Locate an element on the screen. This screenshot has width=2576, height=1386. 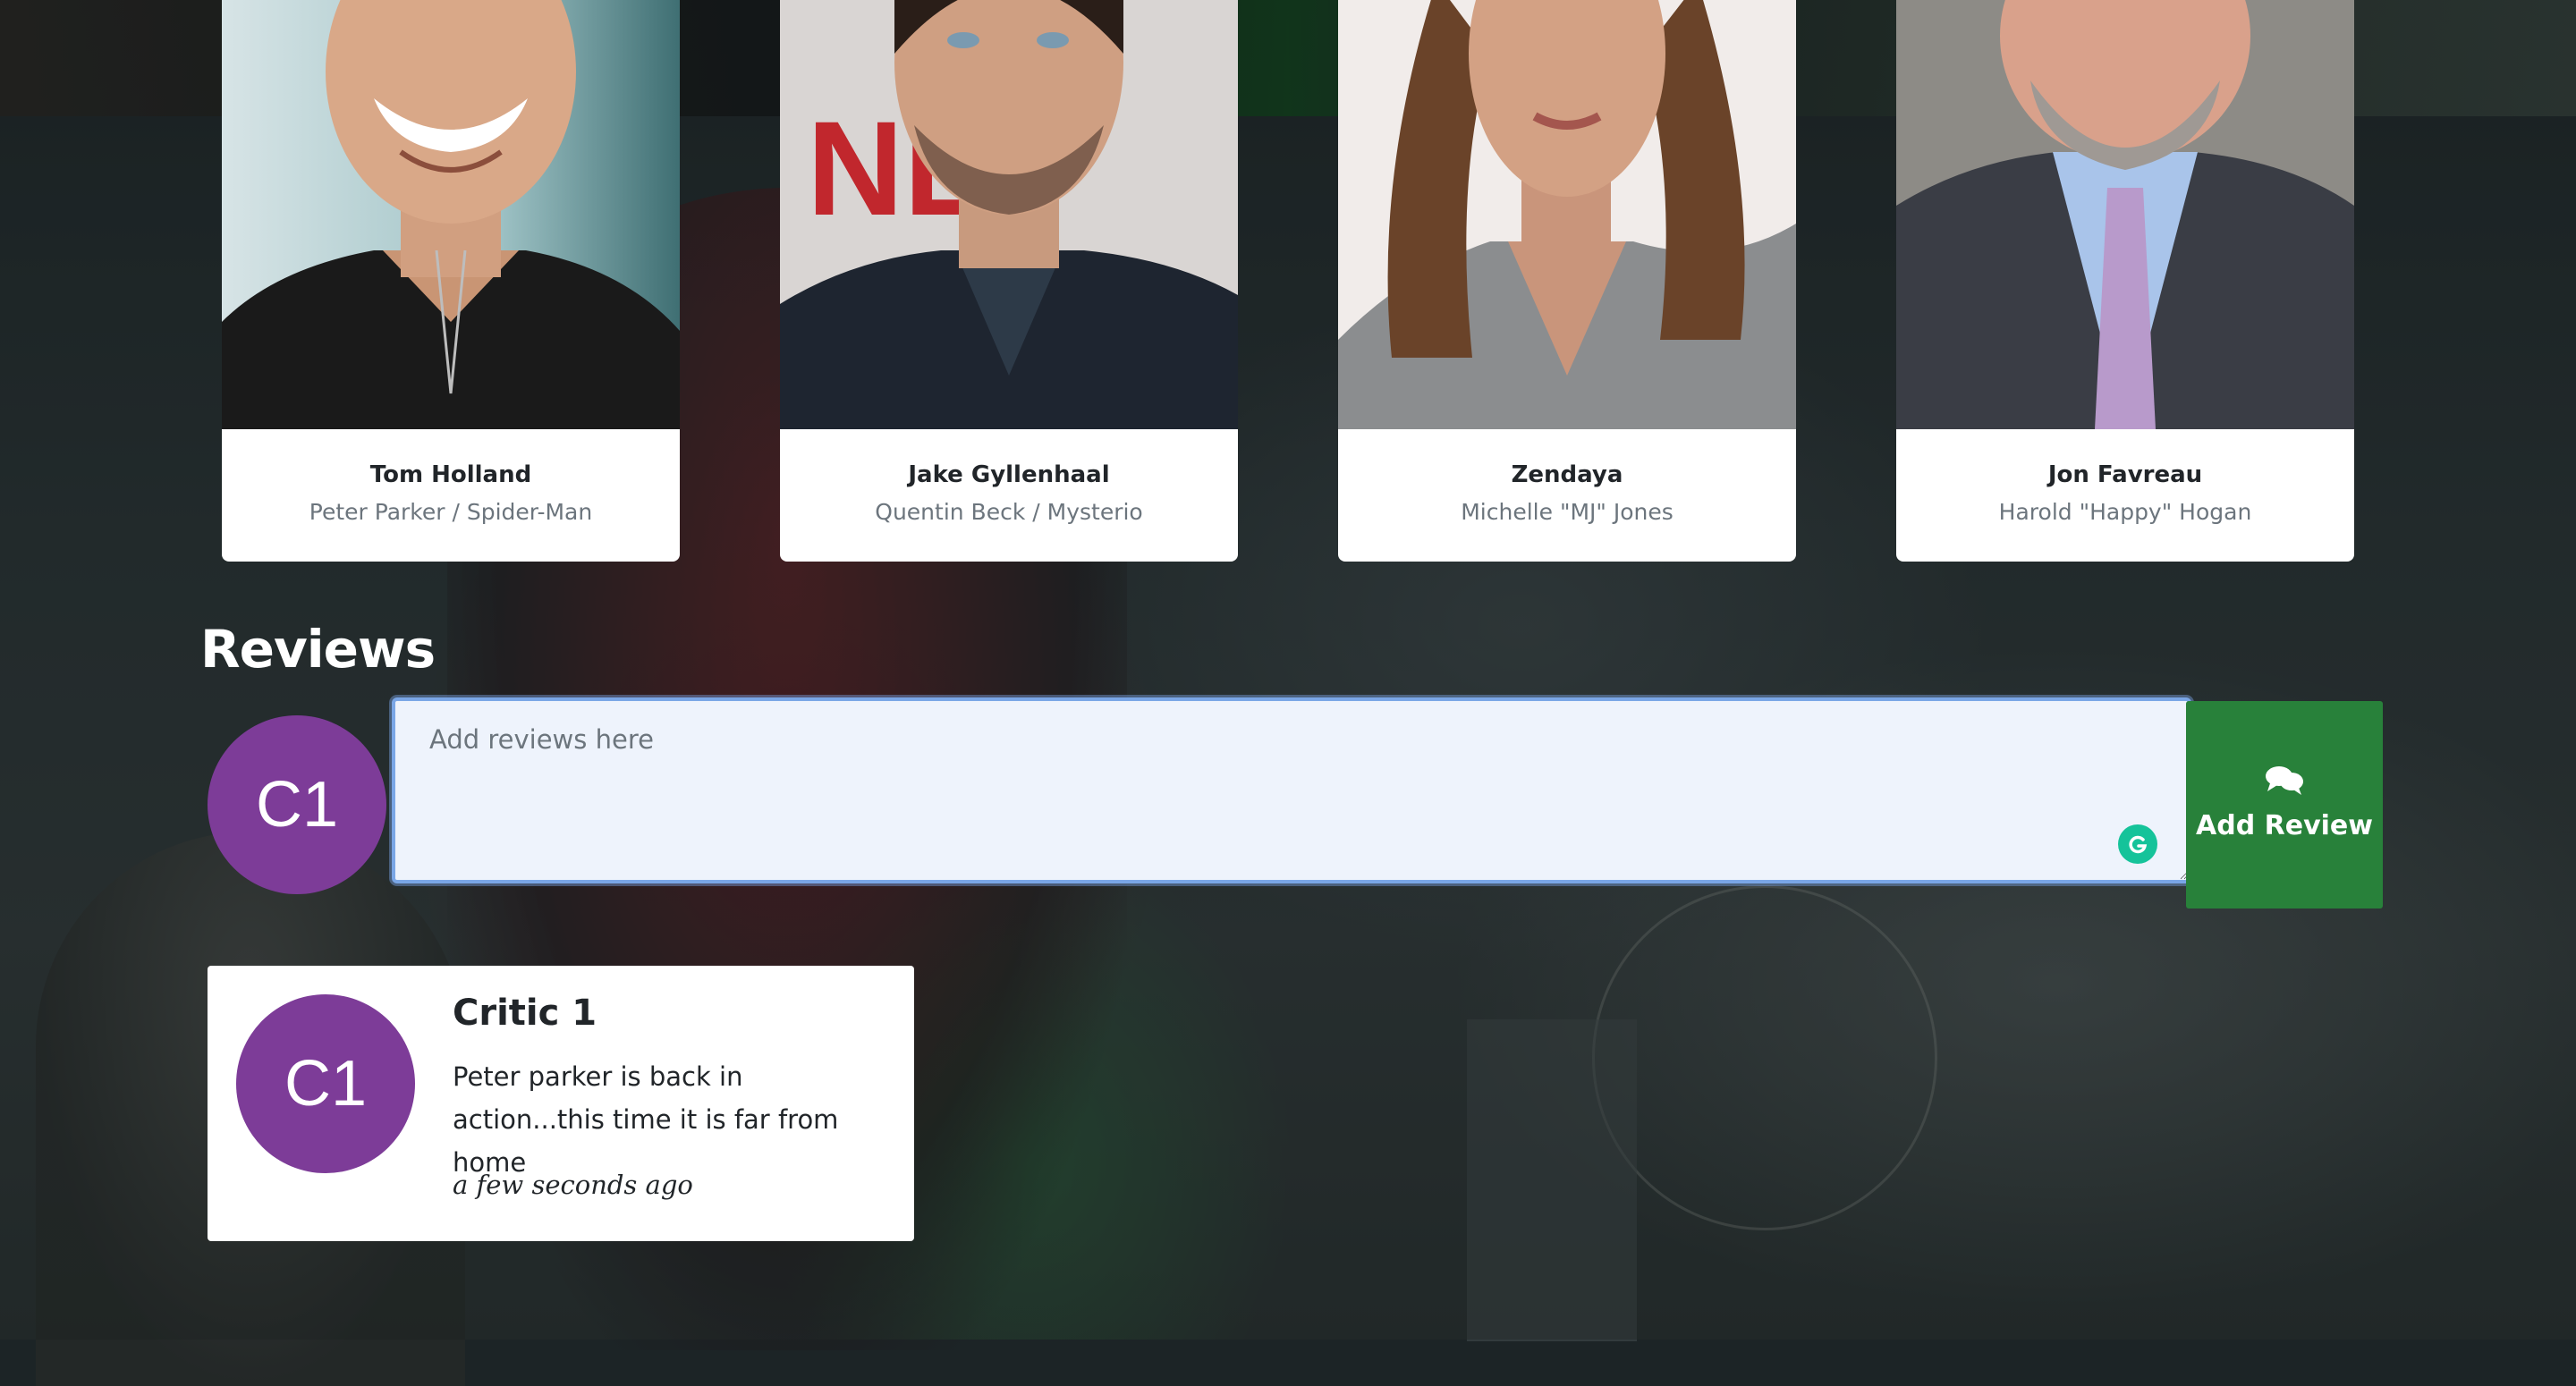
reviews-heading: Reviews is located at coordinates (318, 650).